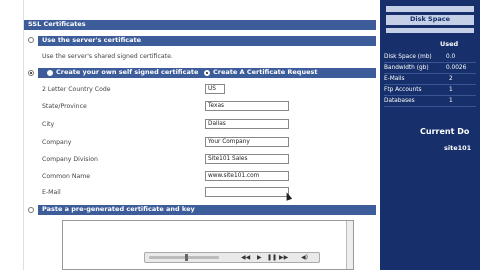  What do you see at coordinates (200, 25) in the screenshot?
I see `section-header: SSL Certificates` at bounding box center [200, 25].